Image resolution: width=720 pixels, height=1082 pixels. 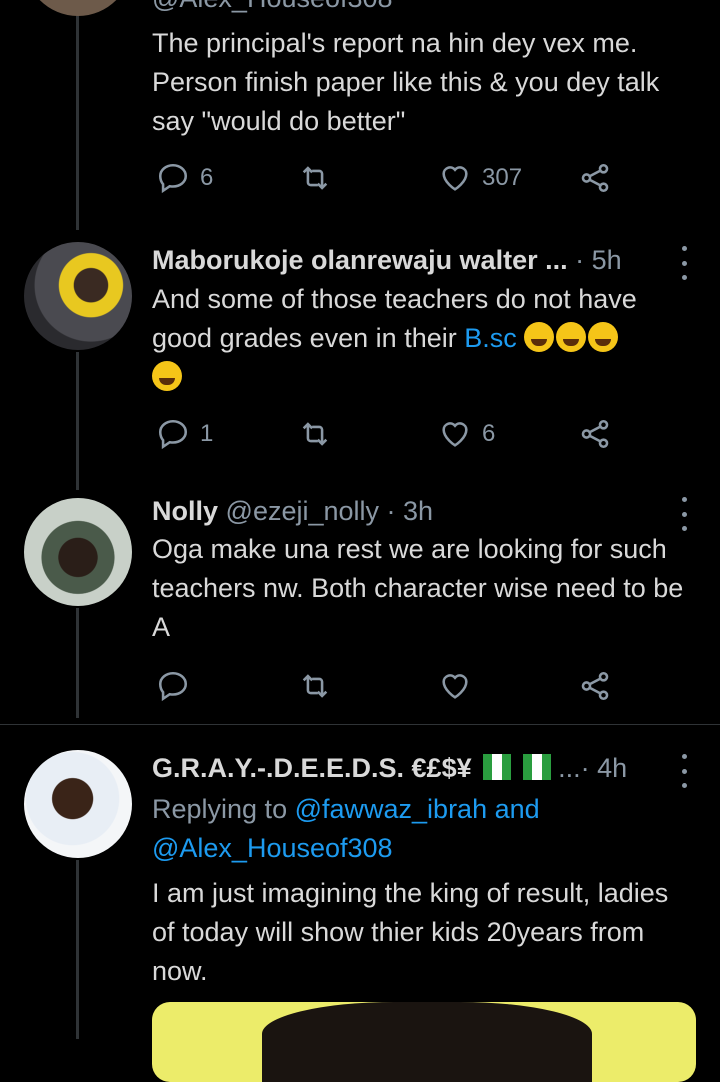 I want to click on like-button, so click(x=455, y=686).